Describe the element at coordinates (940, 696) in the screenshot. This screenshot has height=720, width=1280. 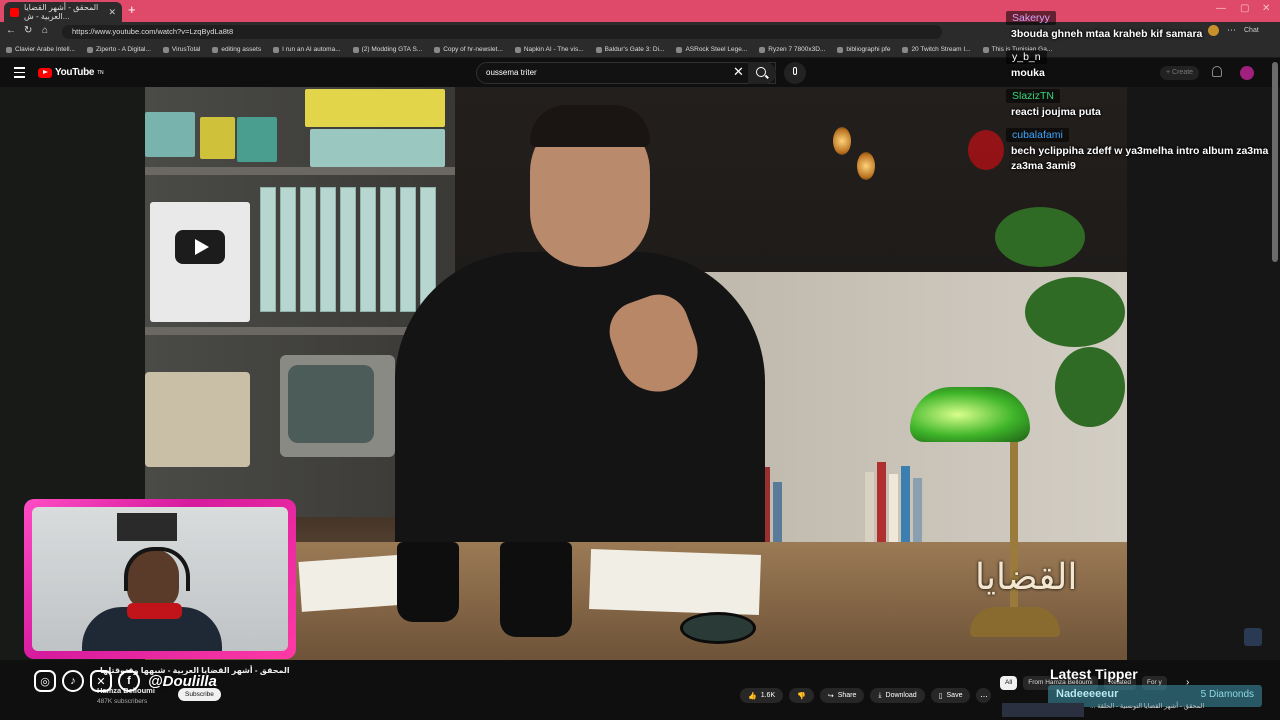
I see `bookmark-icon: ▯` at that location.